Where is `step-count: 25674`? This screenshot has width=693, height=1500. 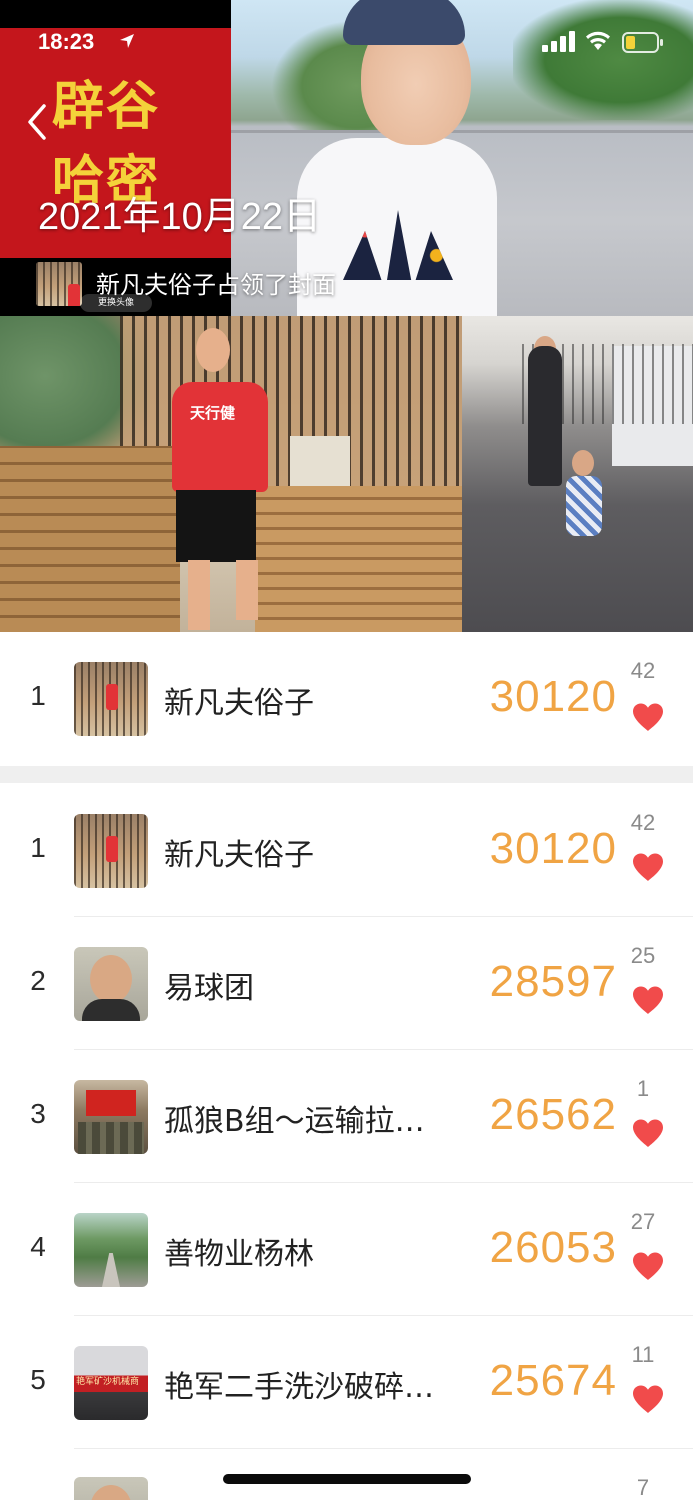 step-count: 25674 is located at coordinates (553, 1380).